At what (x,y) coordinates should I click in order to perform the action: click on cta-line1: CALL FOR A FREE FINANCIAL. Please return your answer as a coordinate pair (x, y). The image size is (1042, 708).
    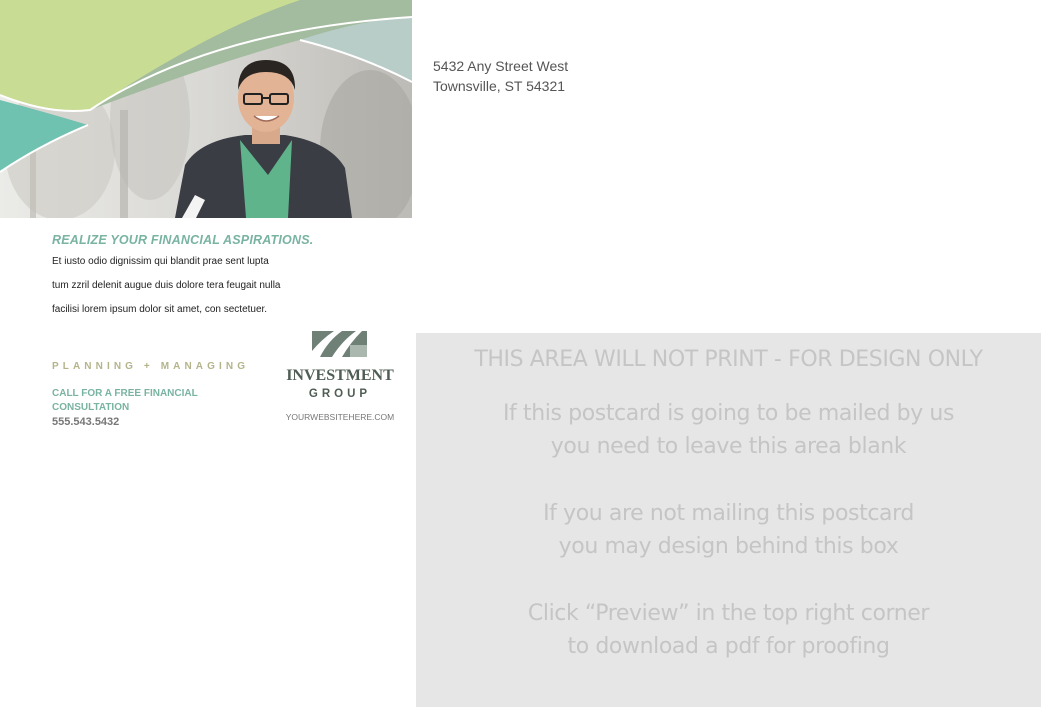
    Looking at the image, I should click on (125, 393).